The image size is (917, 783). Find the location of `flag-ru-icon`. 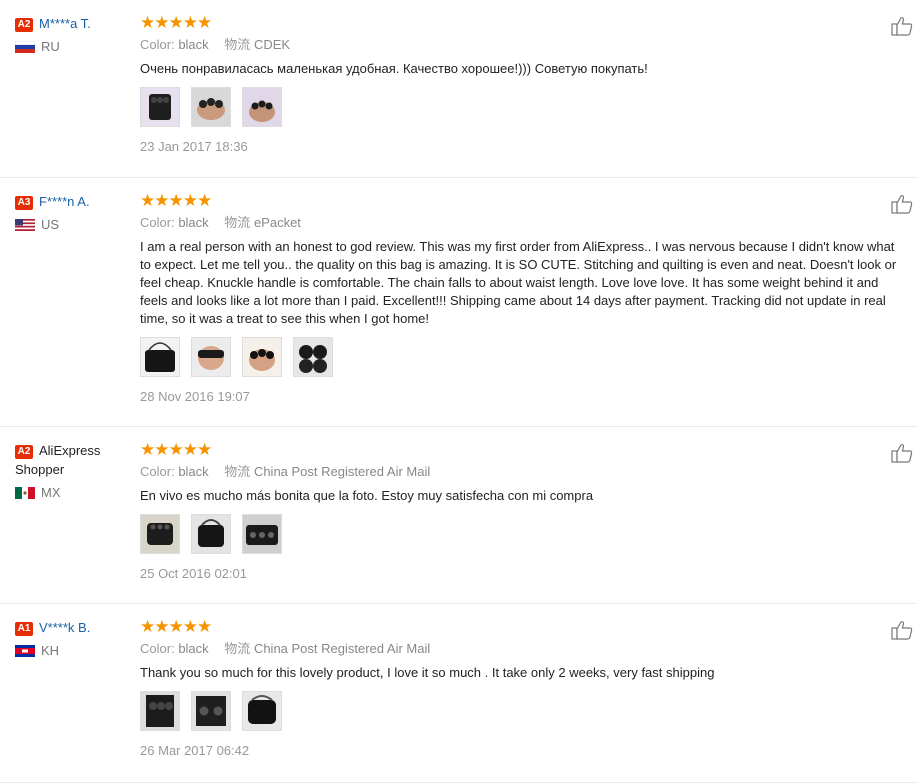

flag-ru-icon is located at coordinates (25, 46).